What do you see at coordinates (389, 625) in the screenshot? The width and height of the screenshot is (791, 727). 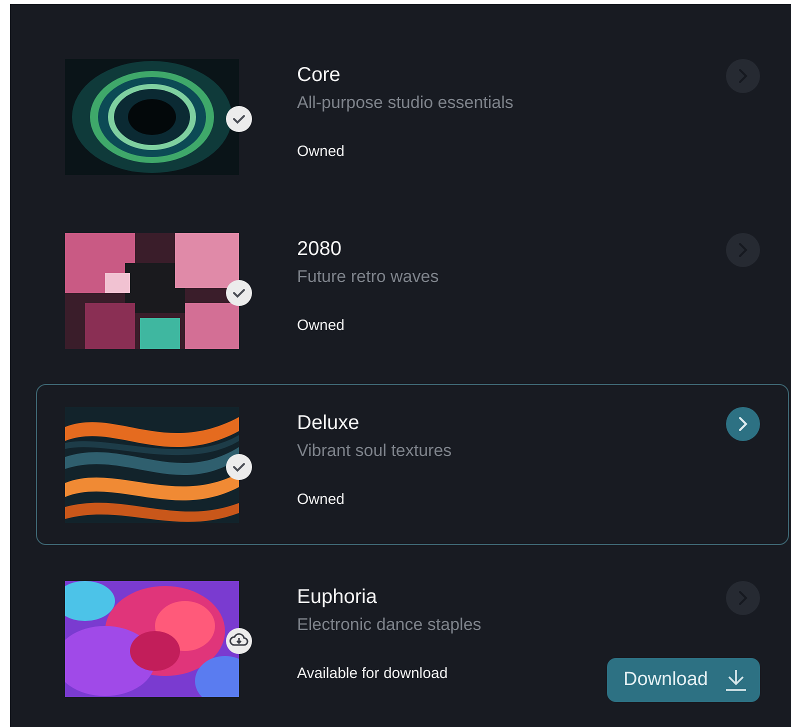 I see `pack-description: Electronic dance staples` at bounding box center [389, 625].